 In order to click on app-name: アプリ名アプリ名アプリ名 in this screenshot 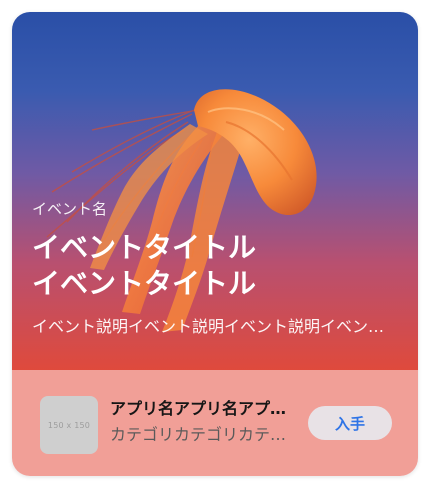, I will do `click(199, 408)`.